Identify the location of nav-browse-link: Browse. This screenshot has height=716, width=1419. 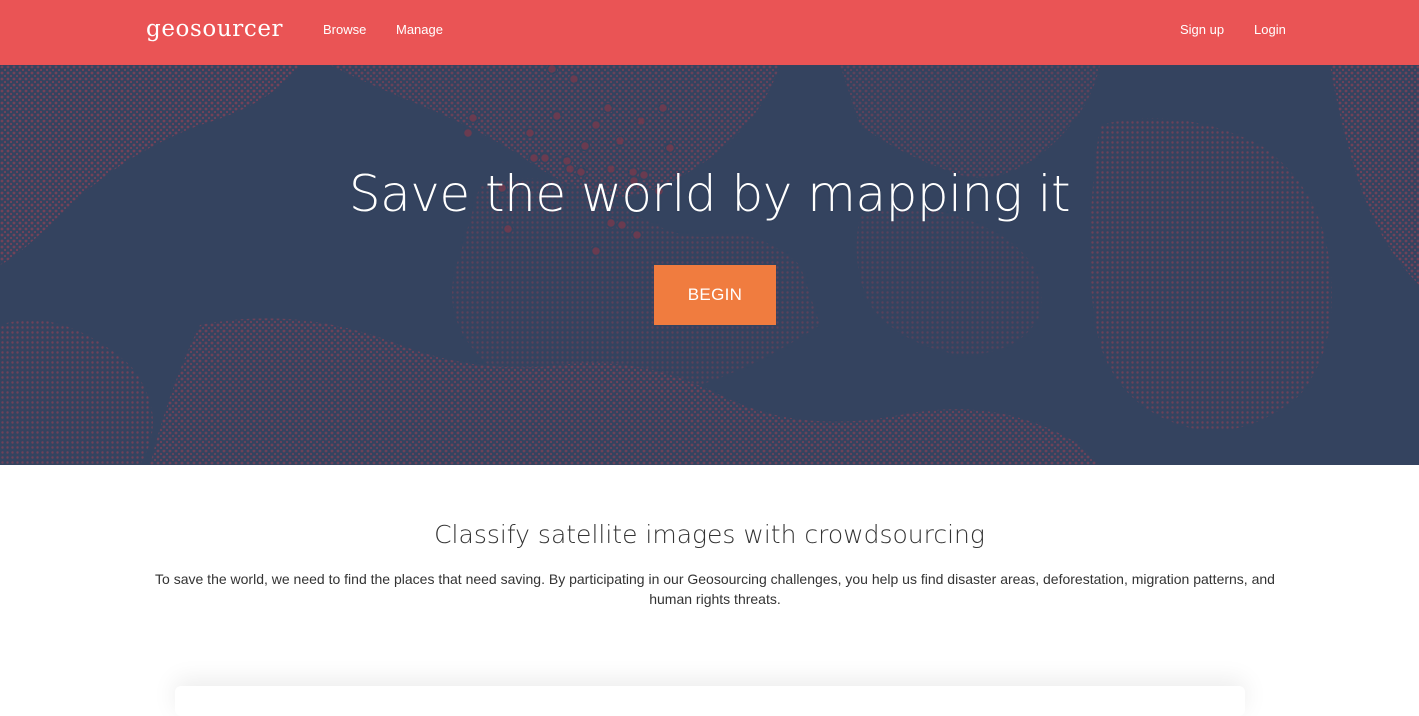
(344, 29).